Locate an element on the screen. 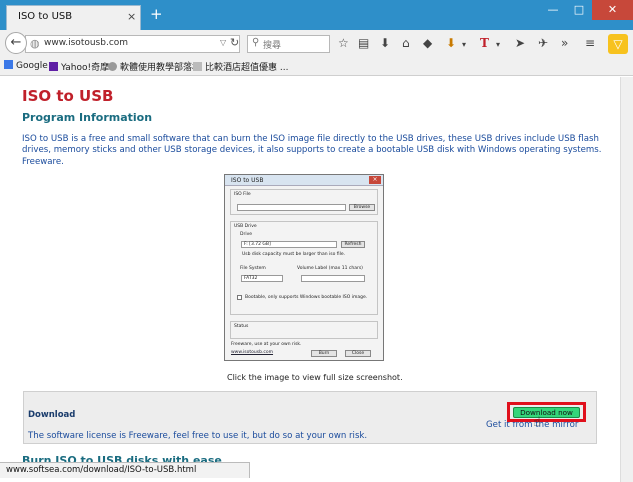 The image size is (633, 482). google-favicon-icon is located at coordinates (8, 64).